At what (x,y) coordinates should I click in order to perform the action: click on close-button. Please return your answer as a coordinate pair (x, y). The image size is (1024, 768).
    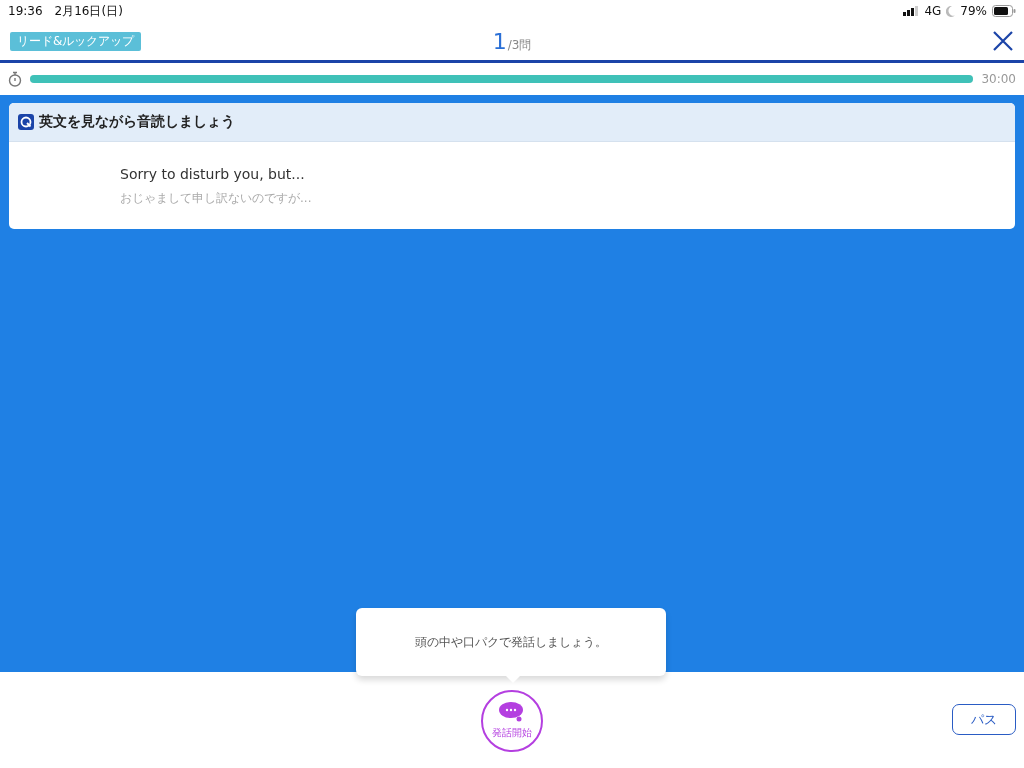
    Looking at the image, I should click on (1003, 41).